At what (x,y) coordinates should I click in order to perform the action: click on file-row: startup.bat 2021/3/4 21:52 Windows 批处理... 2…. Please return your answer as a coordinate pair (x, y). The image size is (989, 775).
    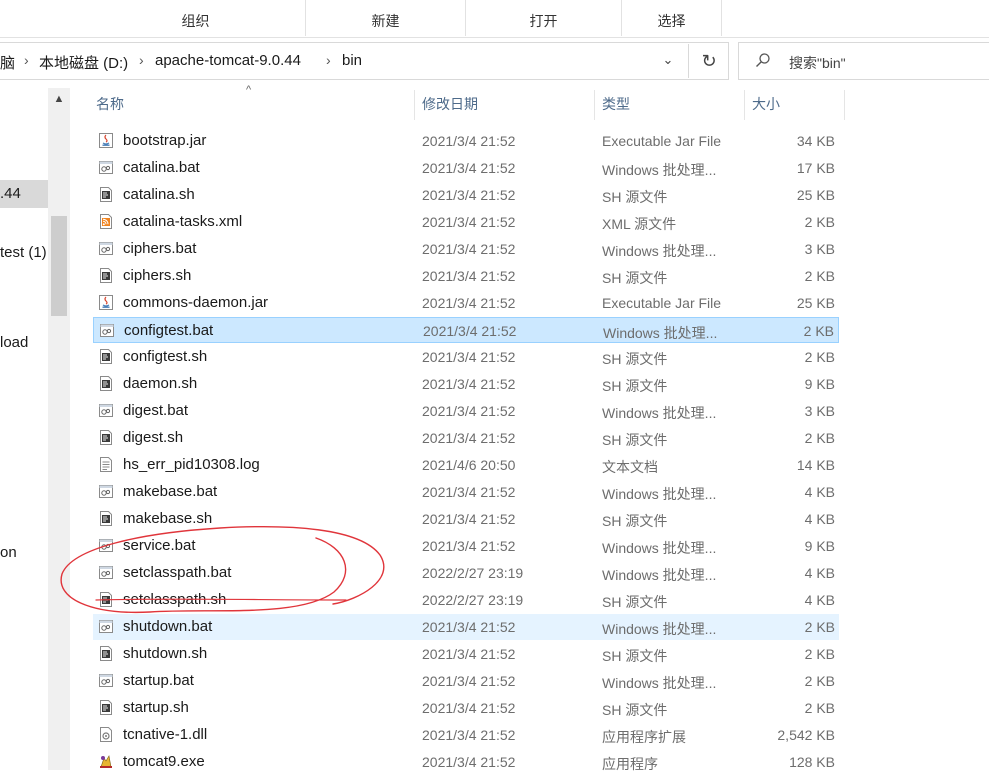
    Looking at the image, I should click on (466, 681).